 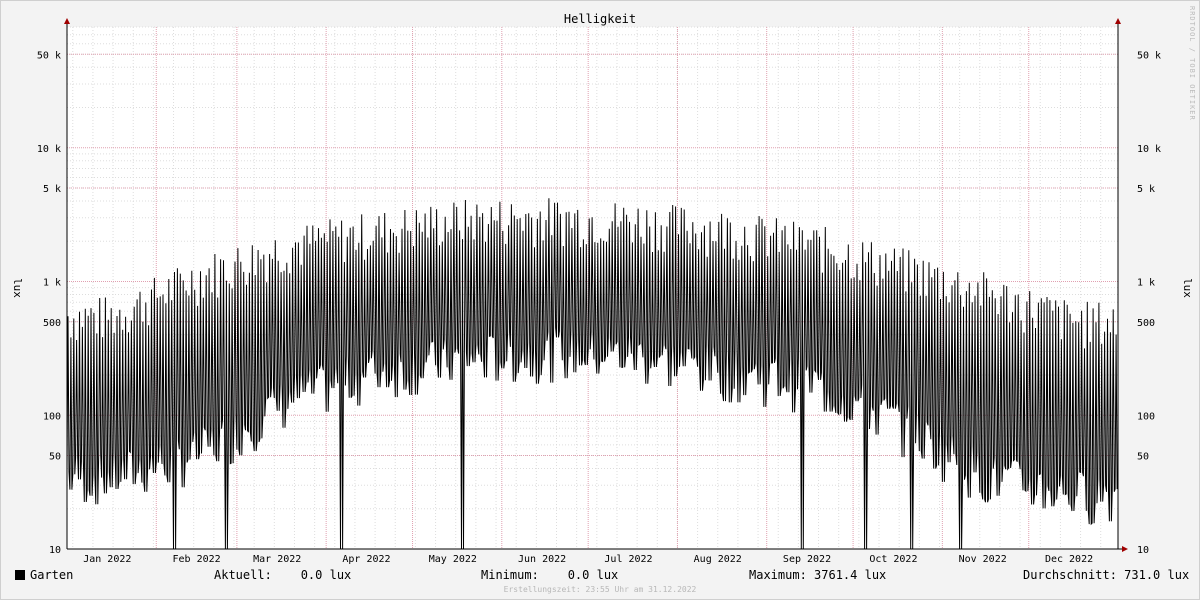 What do you see at coordinates (1149, 55) in the screenshot?
I see `y-tick-label-right: 50 k` at bounding box center [1149, 55].